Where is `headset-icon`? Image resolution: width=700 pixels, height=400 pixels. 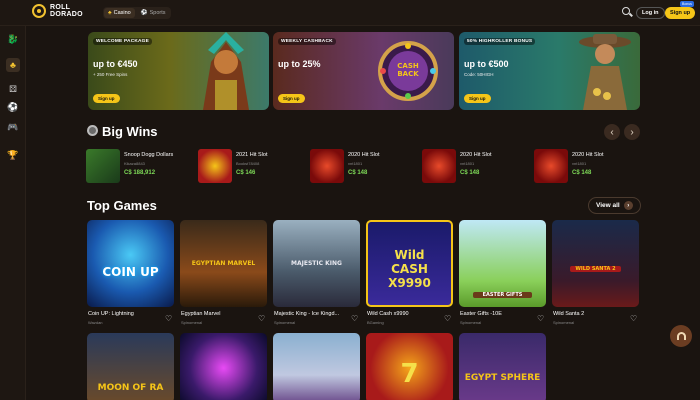 headset-icon is located at coordinates (681, 336).